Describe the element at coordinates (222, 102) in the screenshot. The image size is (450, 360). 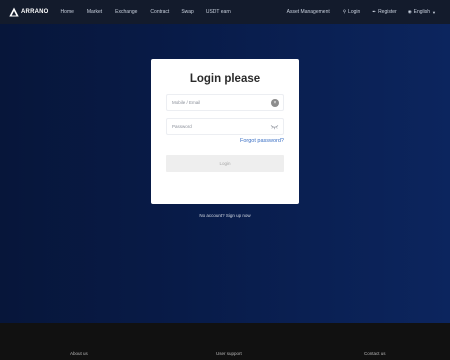
I see `account-input` at that location.